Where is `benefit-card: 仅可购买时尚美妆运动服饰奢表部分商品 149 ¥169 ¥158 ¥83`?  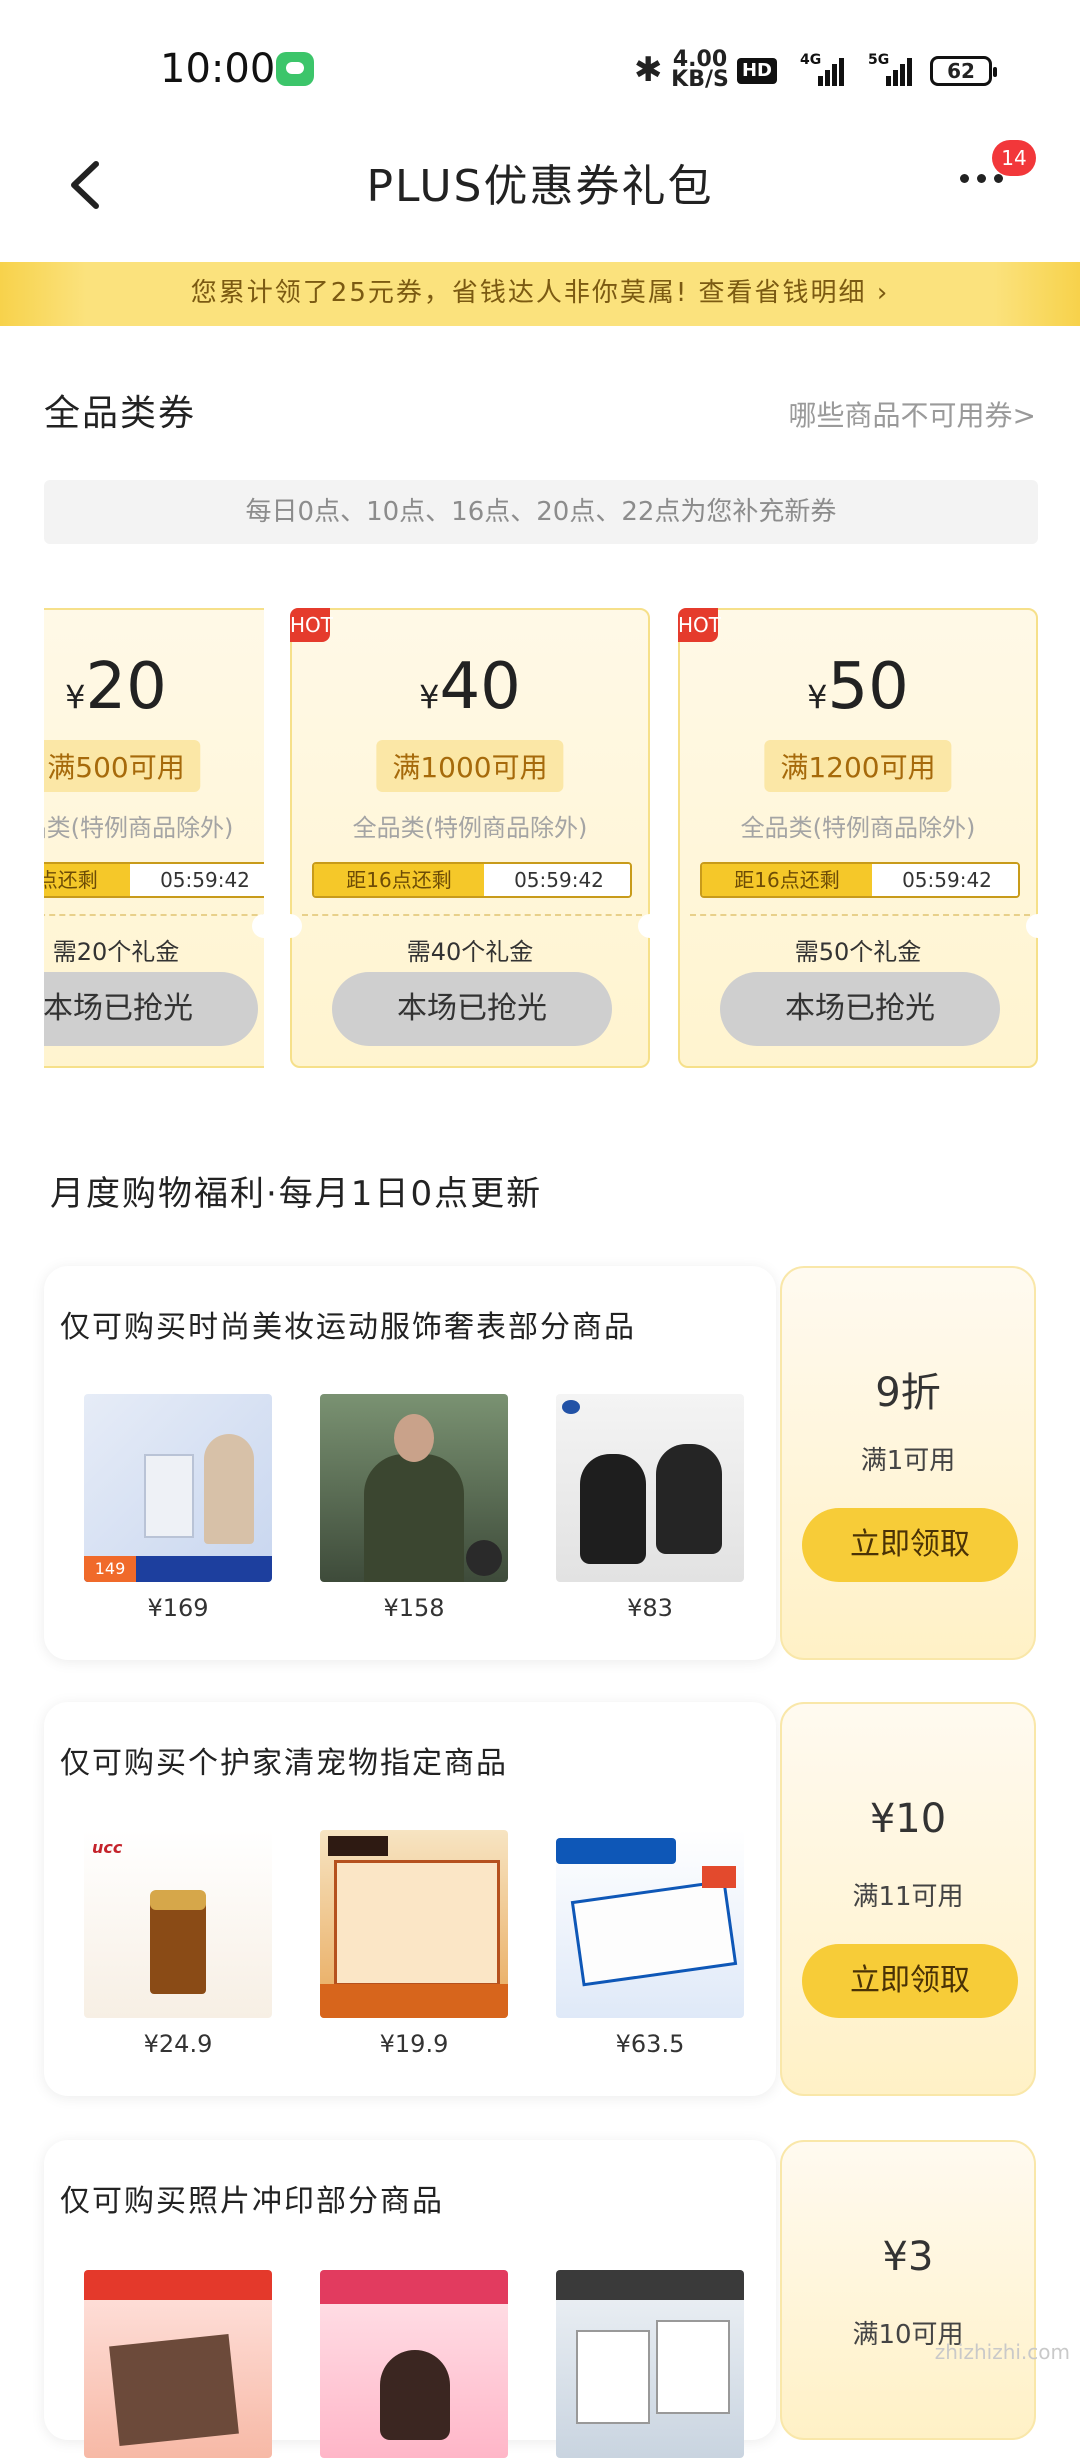 benefit-card: 仅可购买时尚美妆运动服饰奢表部分商品 149 ¥169 ¥158 ¥83 is located at coordinates (410, 1463).